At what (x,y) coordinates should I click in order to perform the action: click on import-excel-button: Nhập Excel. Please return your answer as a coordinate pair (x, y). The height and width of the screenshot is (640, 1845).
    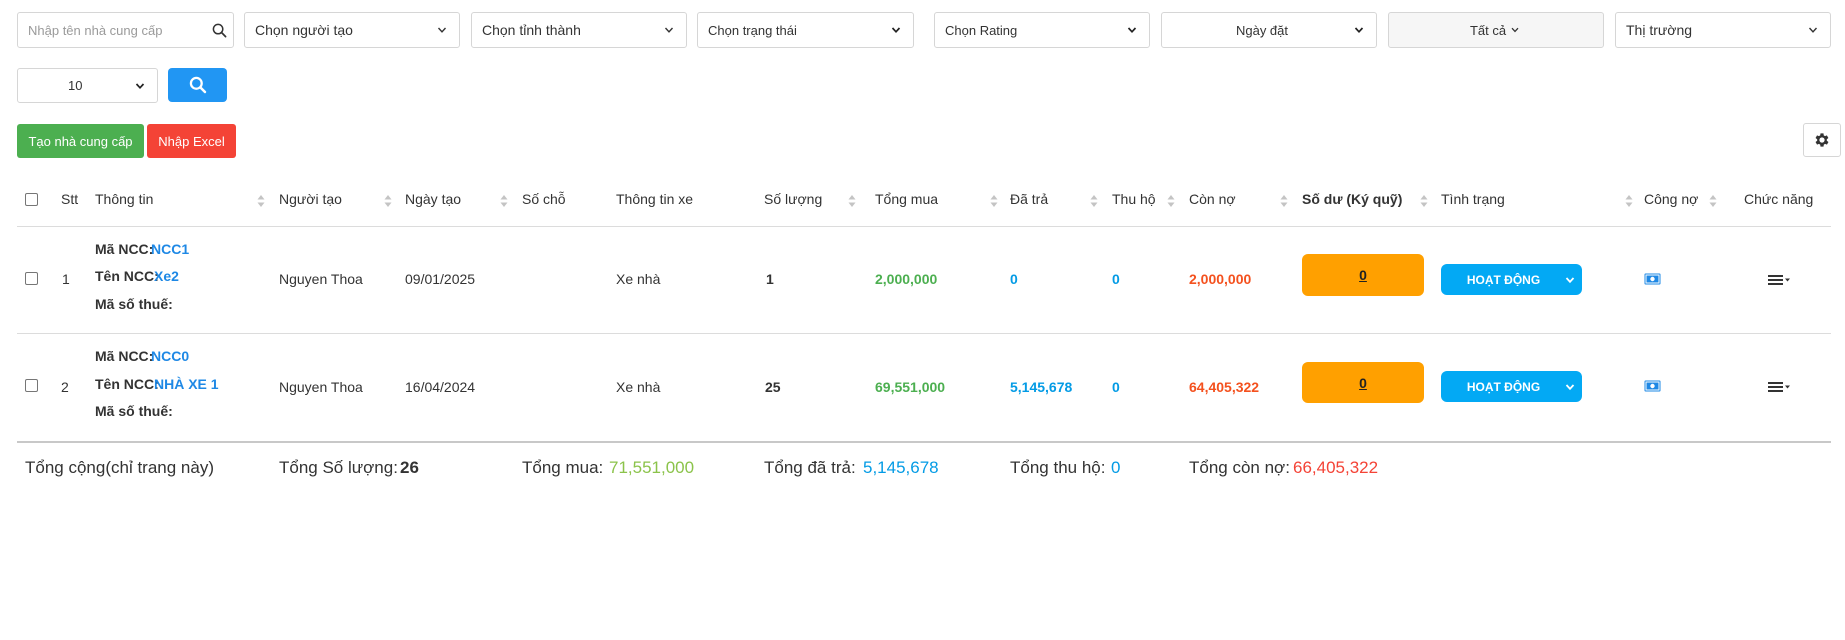
    Looking at the image, I should click on (191, 141).